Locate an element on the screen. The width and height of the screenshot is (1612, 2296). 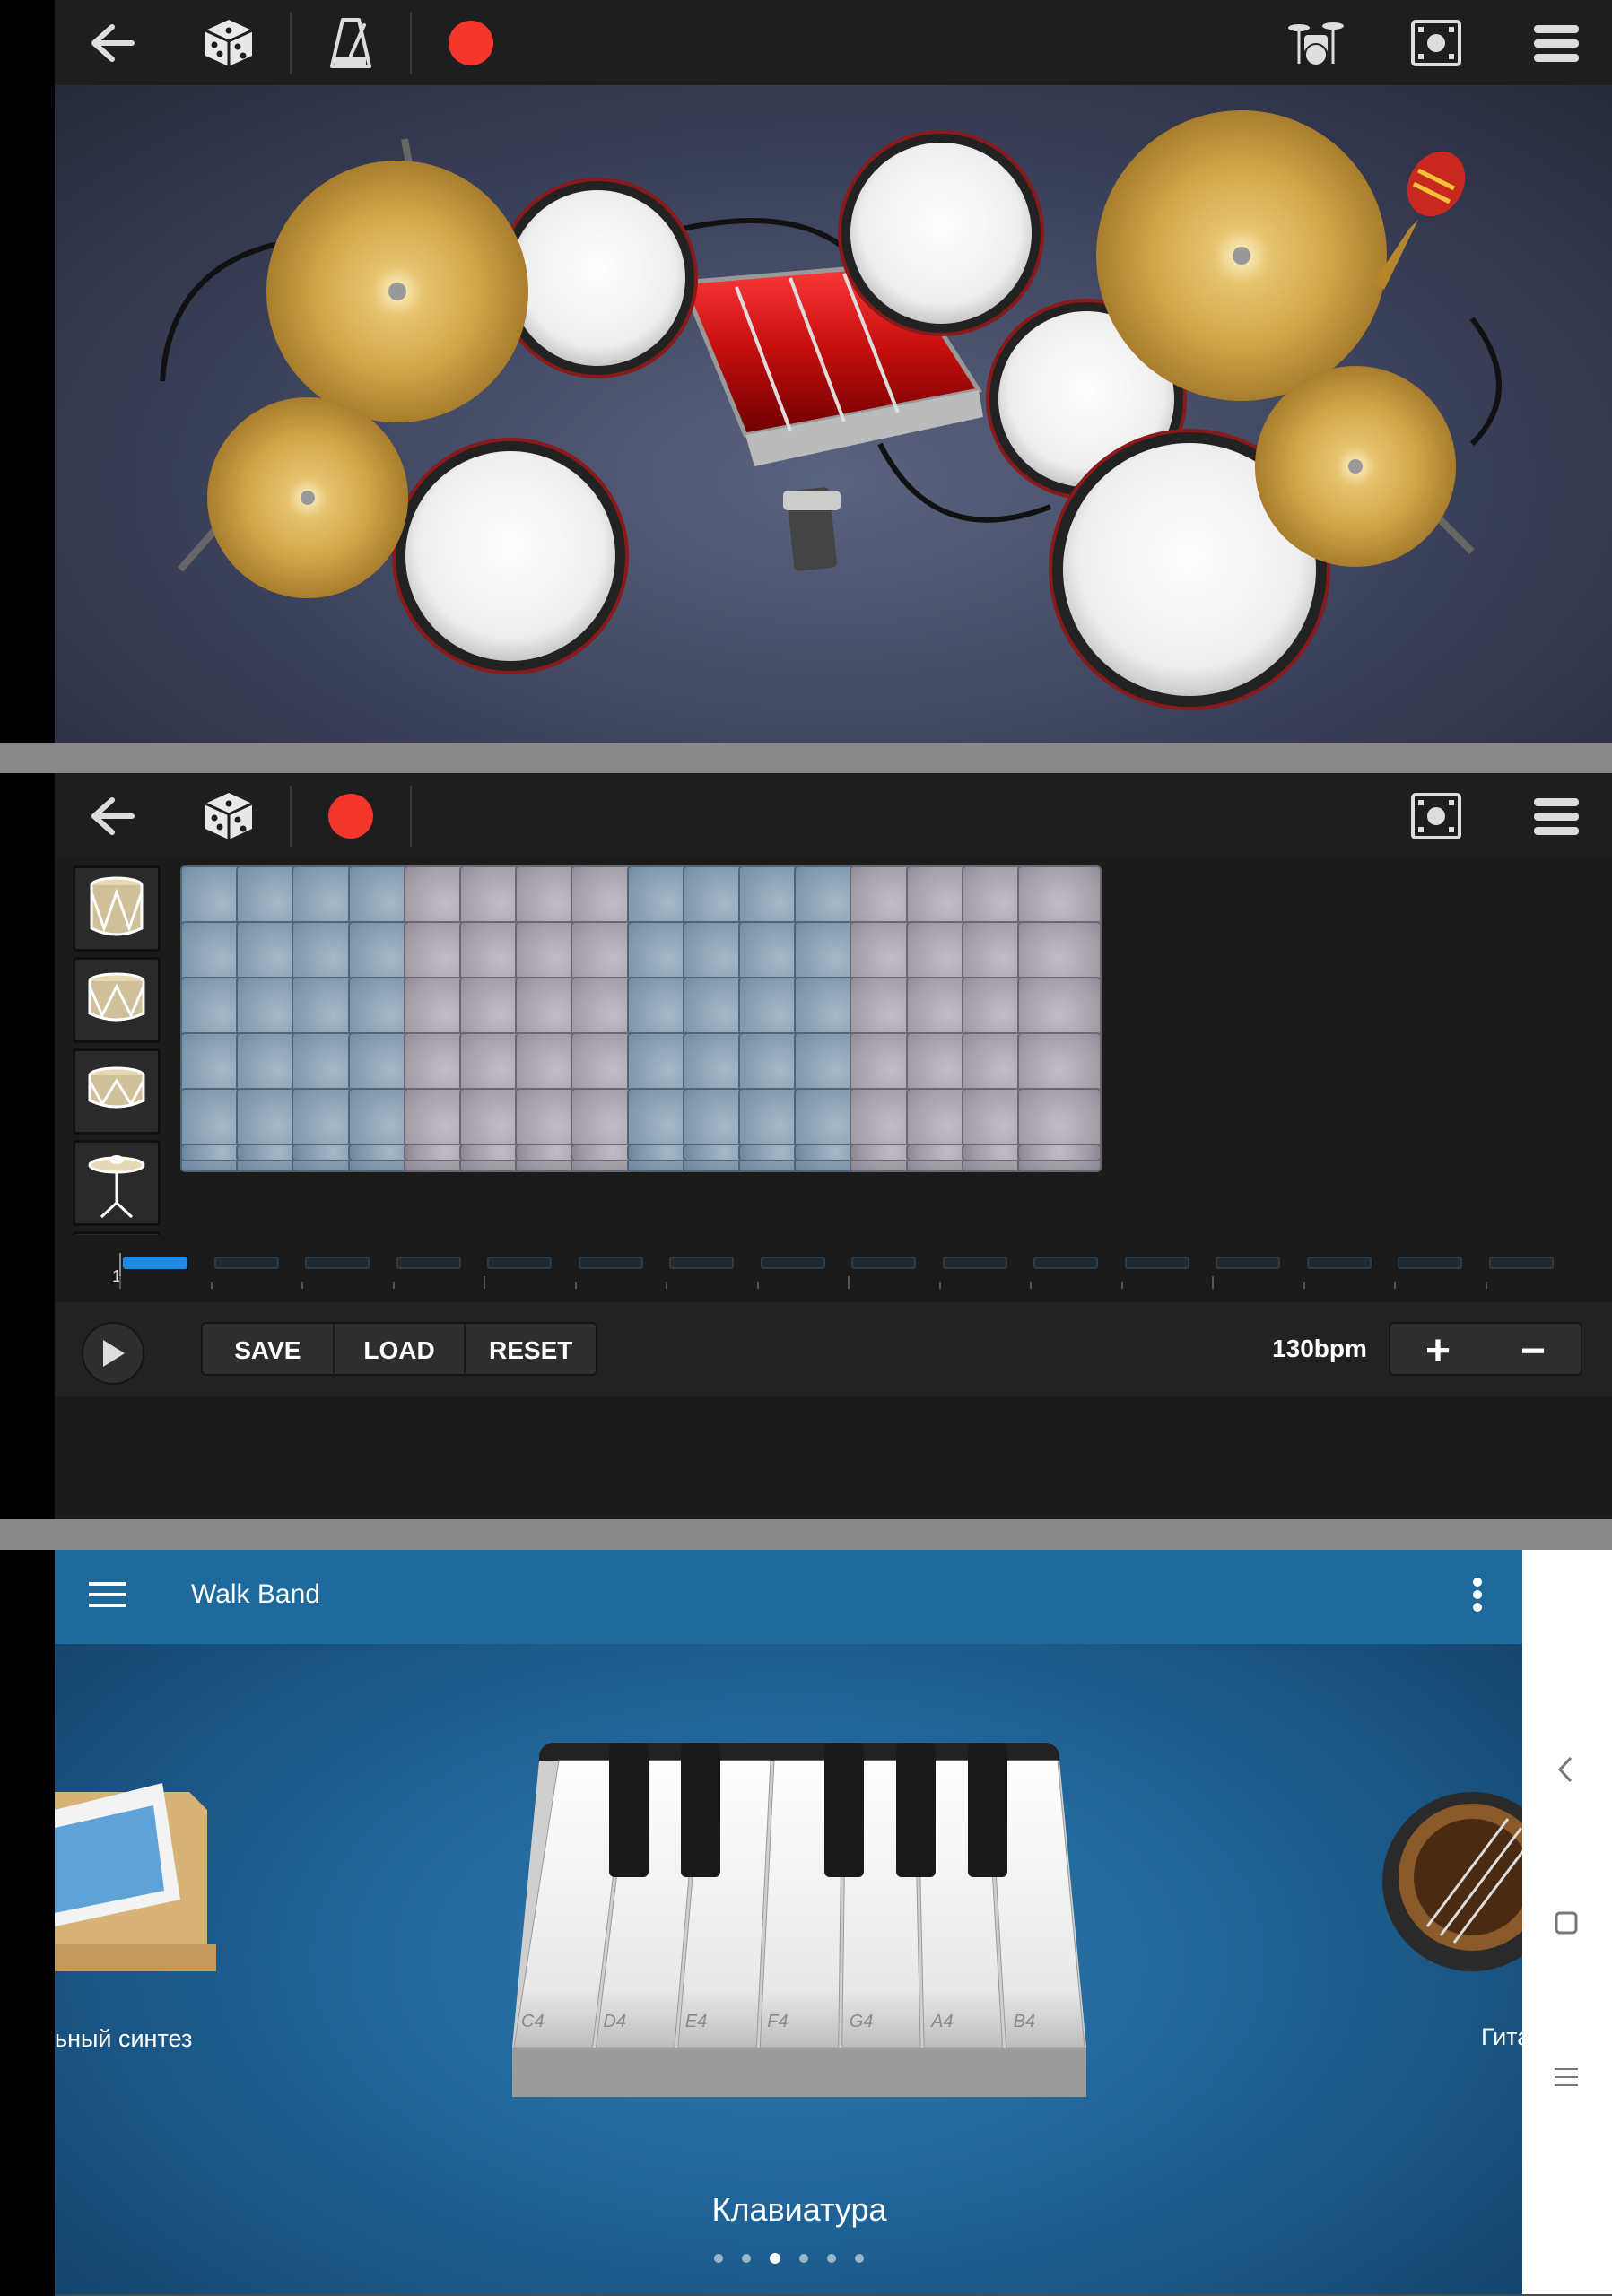
hihat-cymbal is located at coordinates (307, 497).